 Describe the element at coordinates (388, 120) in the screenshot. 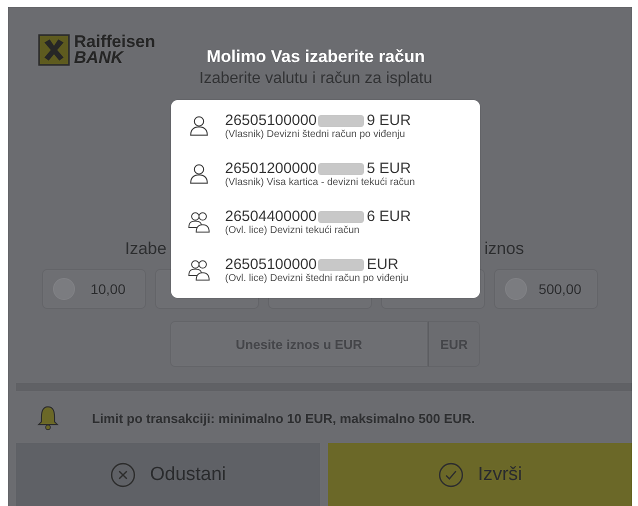

I see `account-number: 9 EUR` at that location.